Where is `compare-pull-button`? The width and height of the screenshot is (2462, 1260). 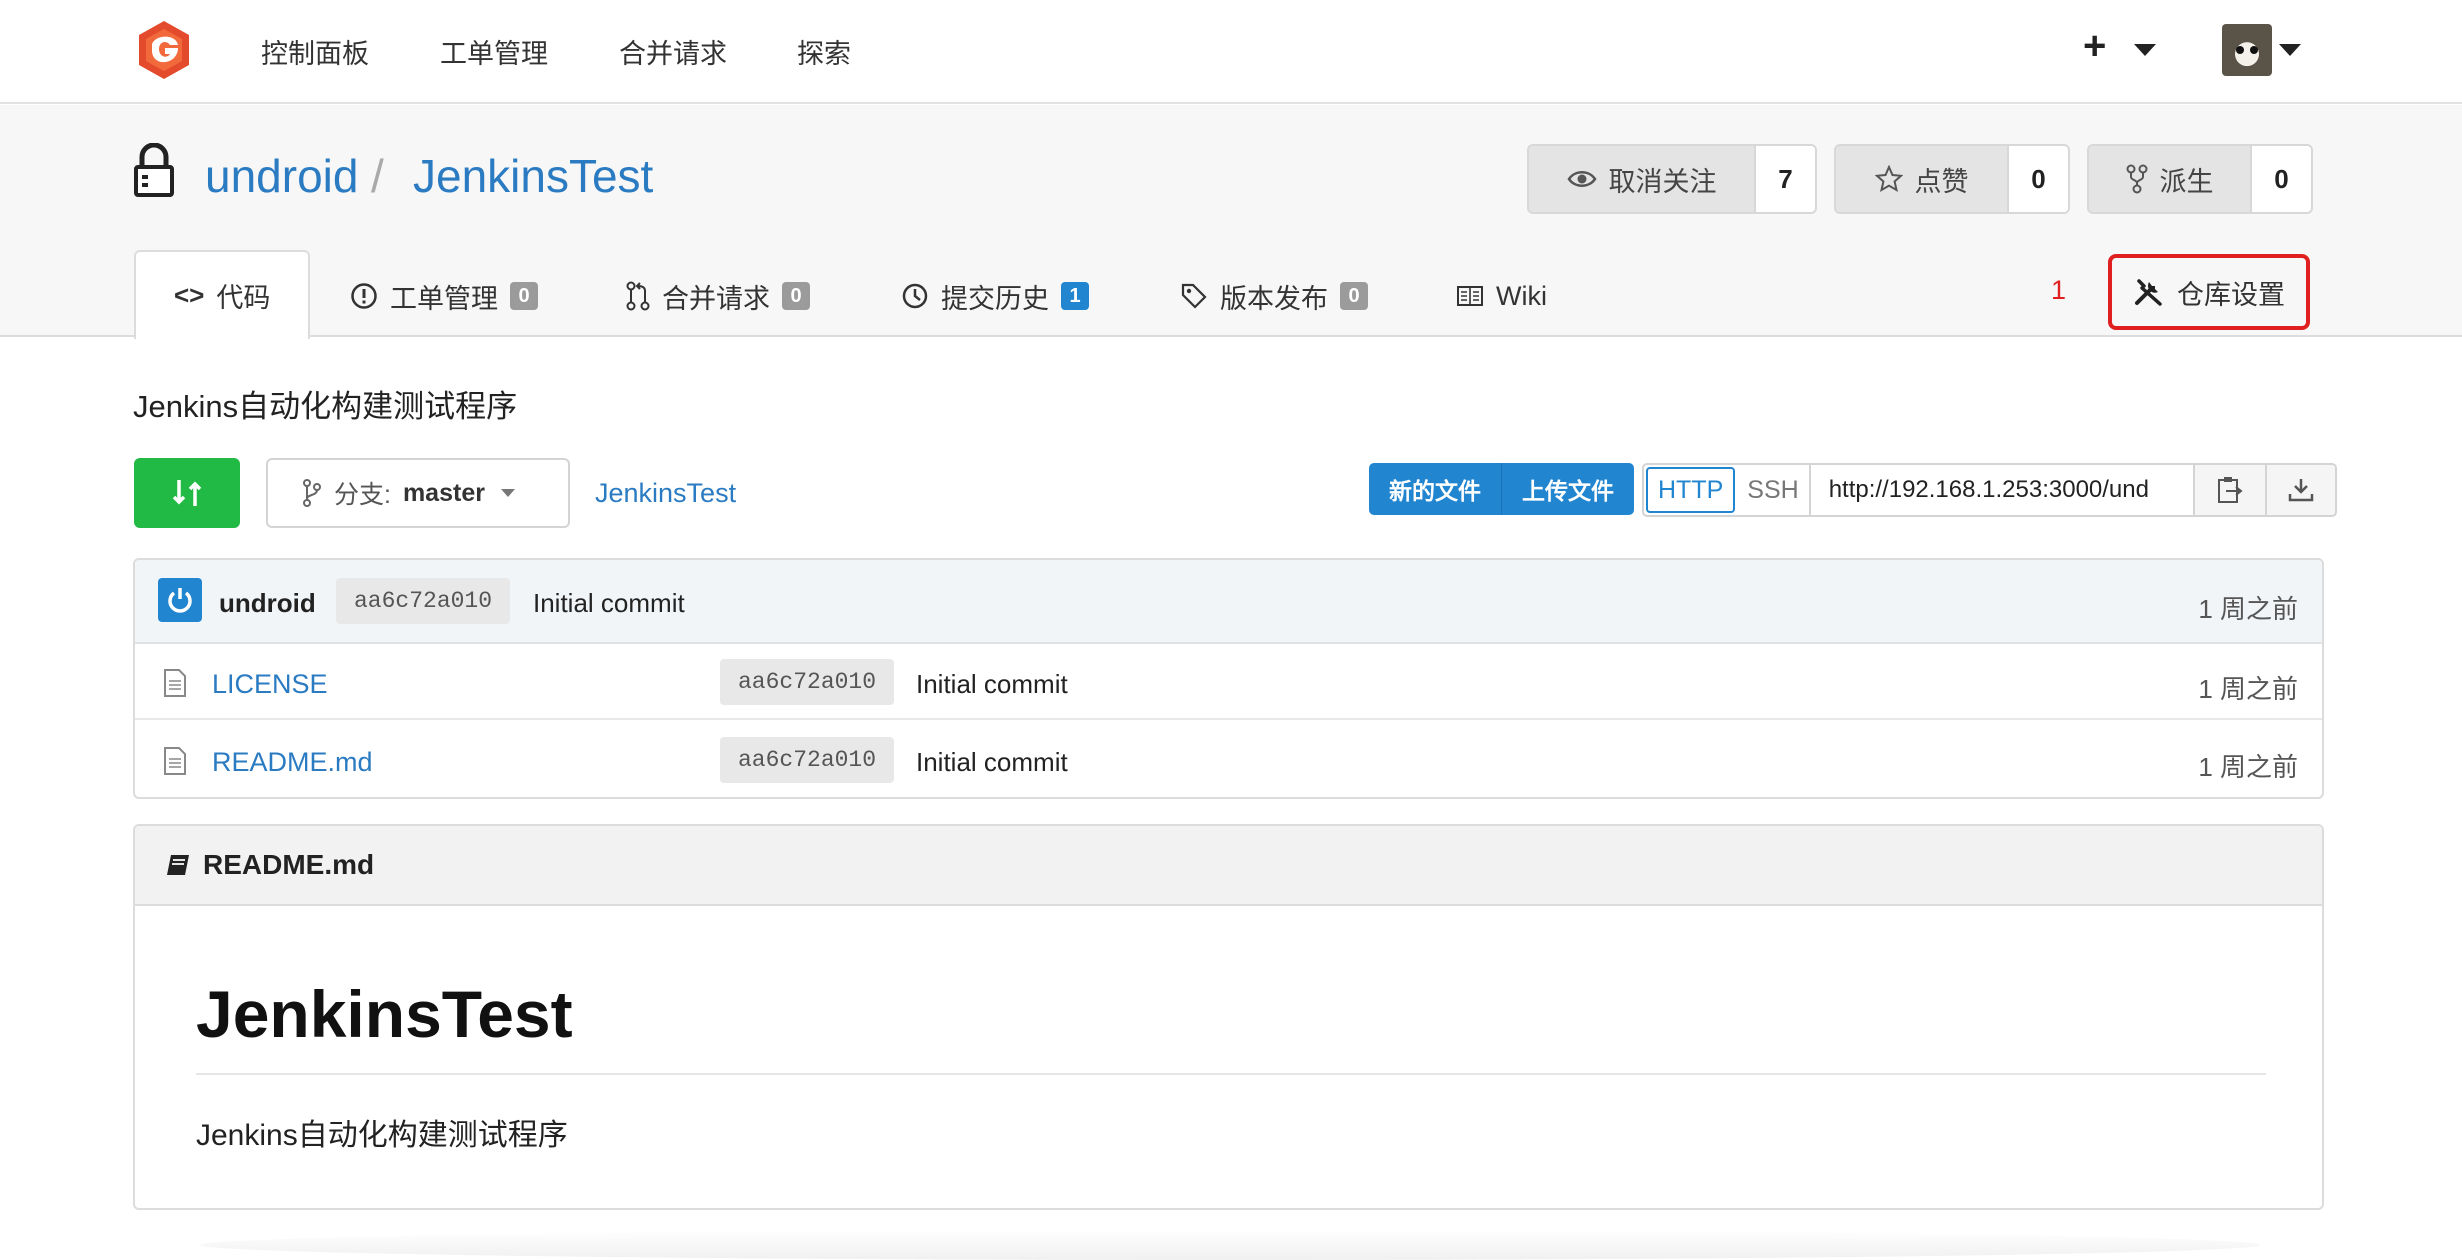
compare-pull-button is located at coordinates (187, 493).